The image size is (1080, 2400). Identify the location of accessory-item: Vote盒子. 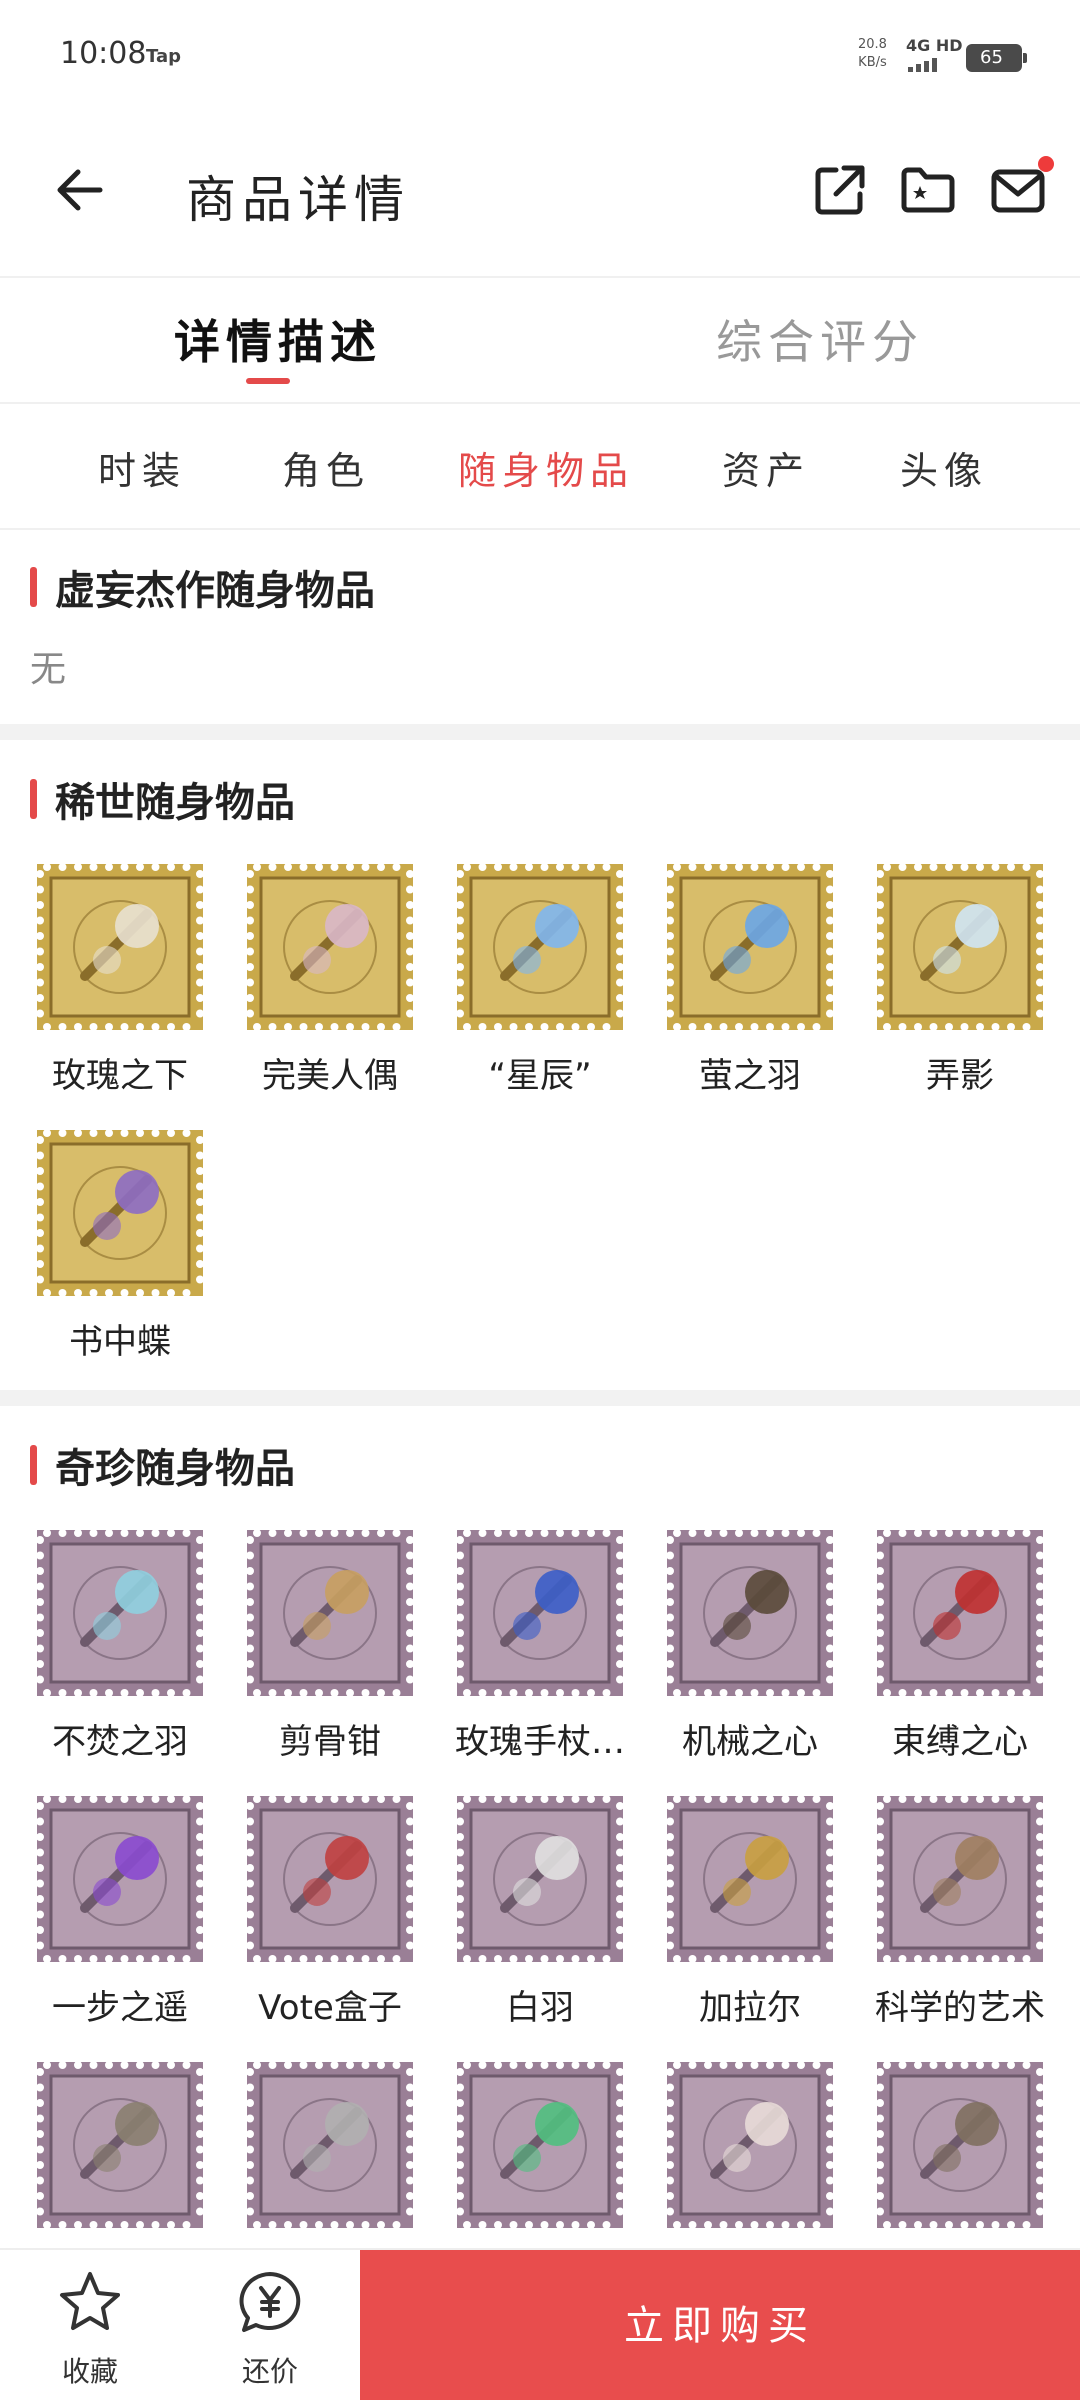
(330, 1912).